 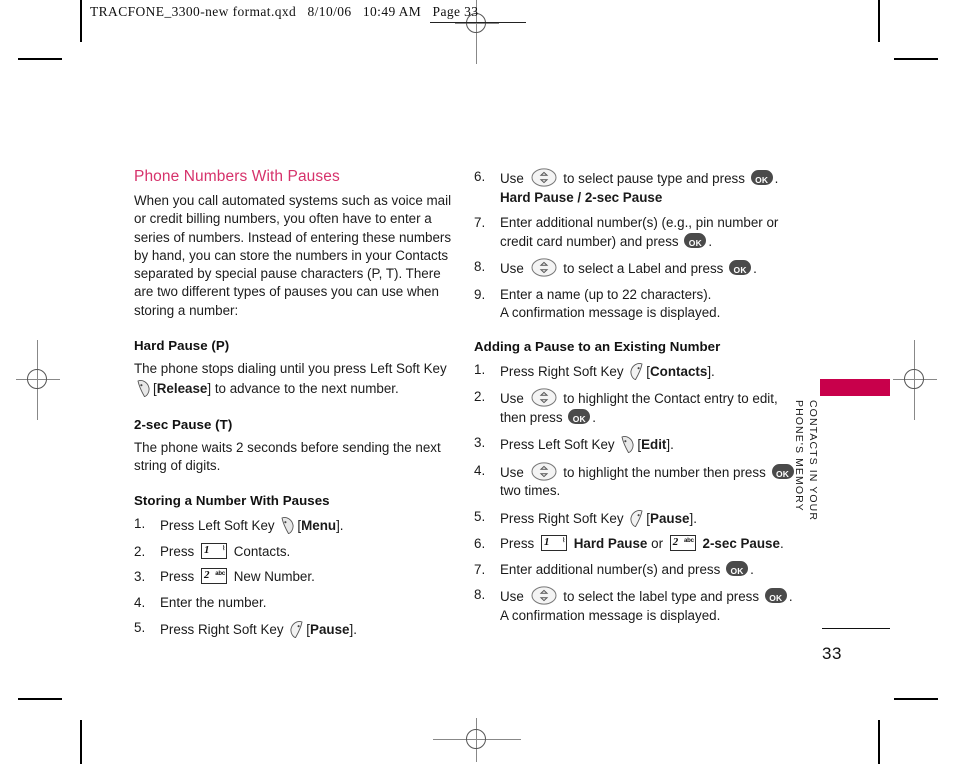 What do you see at coordinates (477, 740) in the screenshot?
I see `registration-mark-bottom-center` at bounding box center [477, 740].